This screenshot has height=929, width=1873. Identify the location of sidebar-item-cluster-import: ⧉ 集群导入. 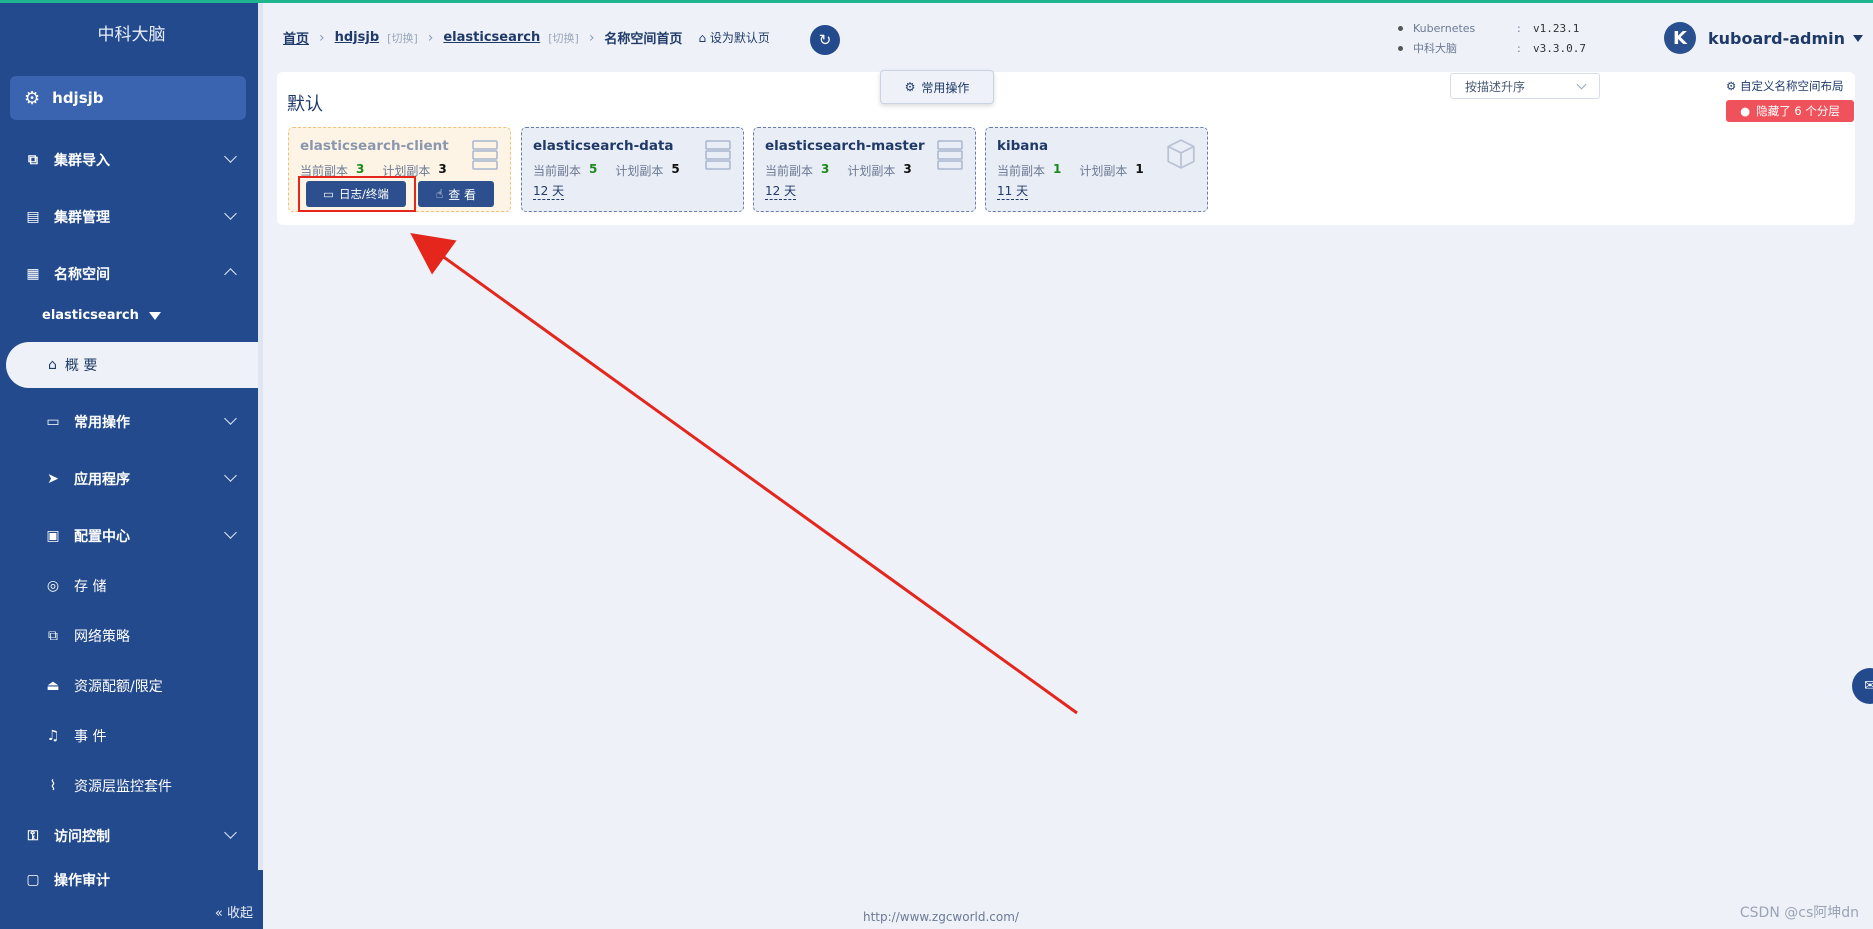
(131, 160).